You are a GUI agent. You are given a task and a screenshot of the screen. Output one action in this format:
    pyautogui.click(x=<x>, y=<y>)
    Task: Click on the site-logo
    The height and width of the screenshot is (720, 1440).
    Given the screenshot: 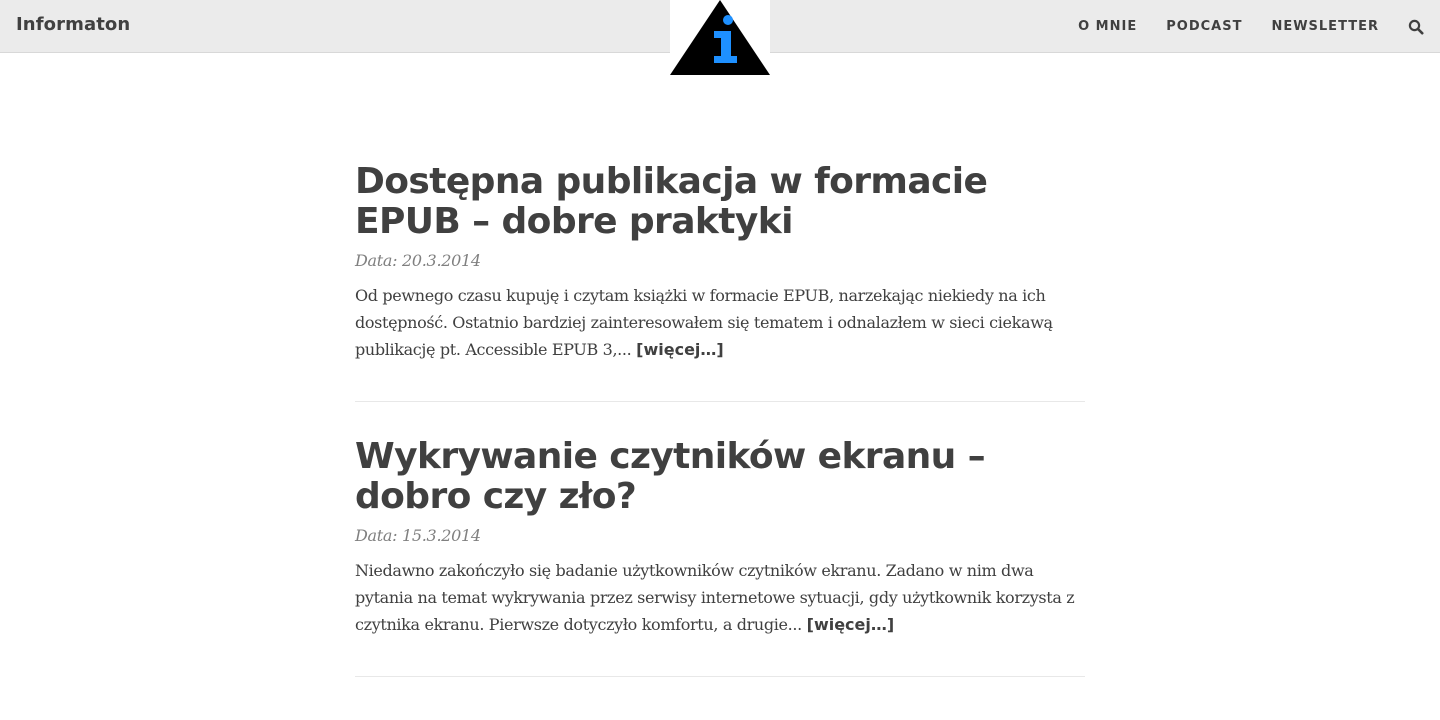 What is the action you would take?
    pyautogui.click(x=720, y=37)
    